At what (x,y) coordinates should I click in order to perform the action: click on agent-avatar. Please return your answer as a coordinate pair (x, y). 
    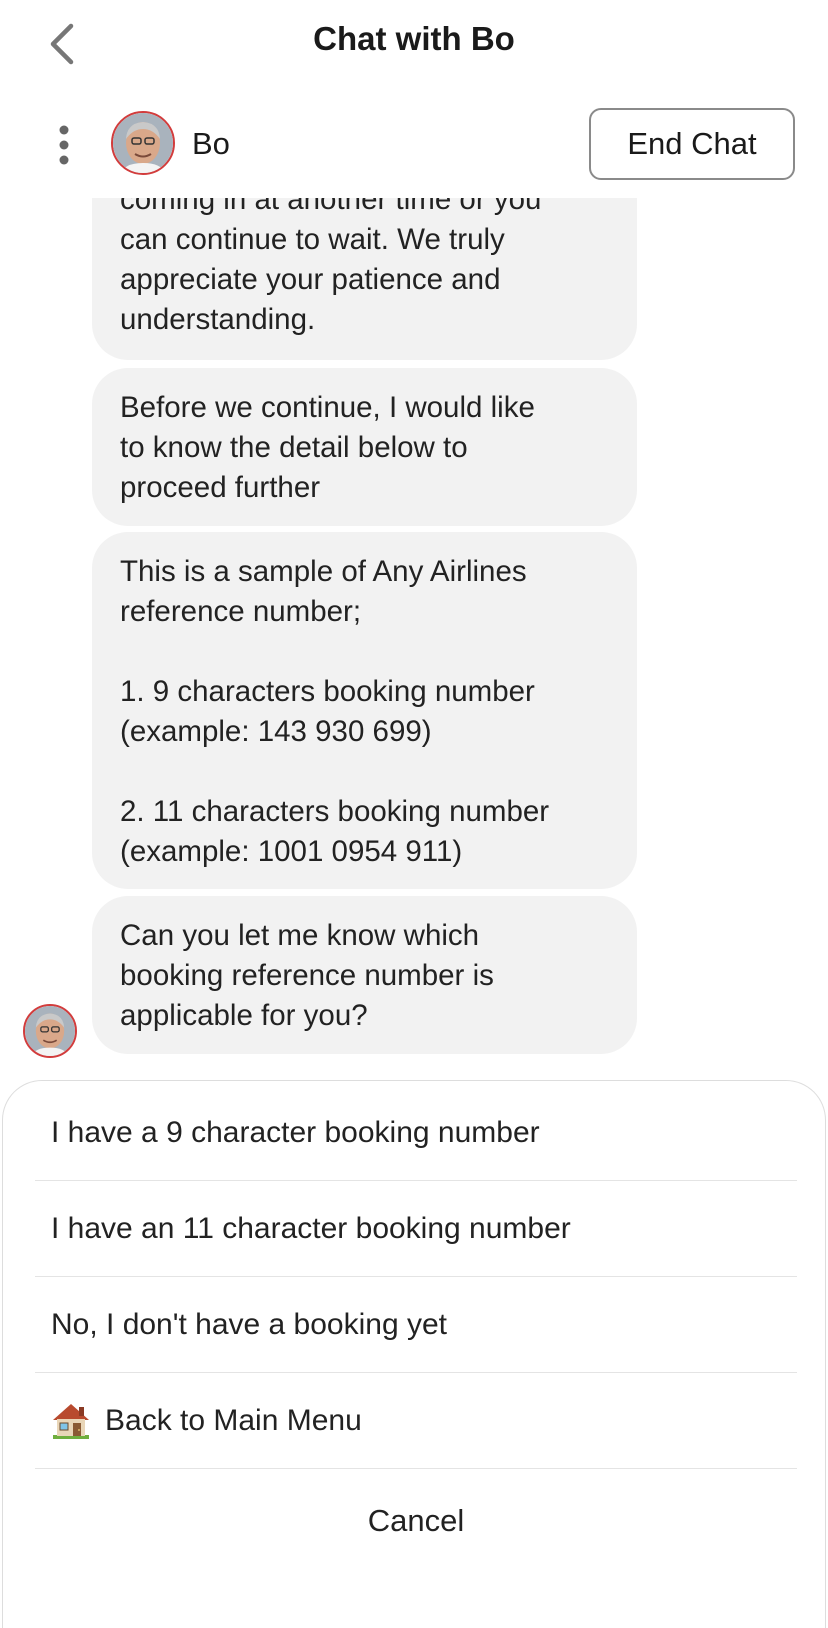
    Looking at the image, I should click on (143, 143).